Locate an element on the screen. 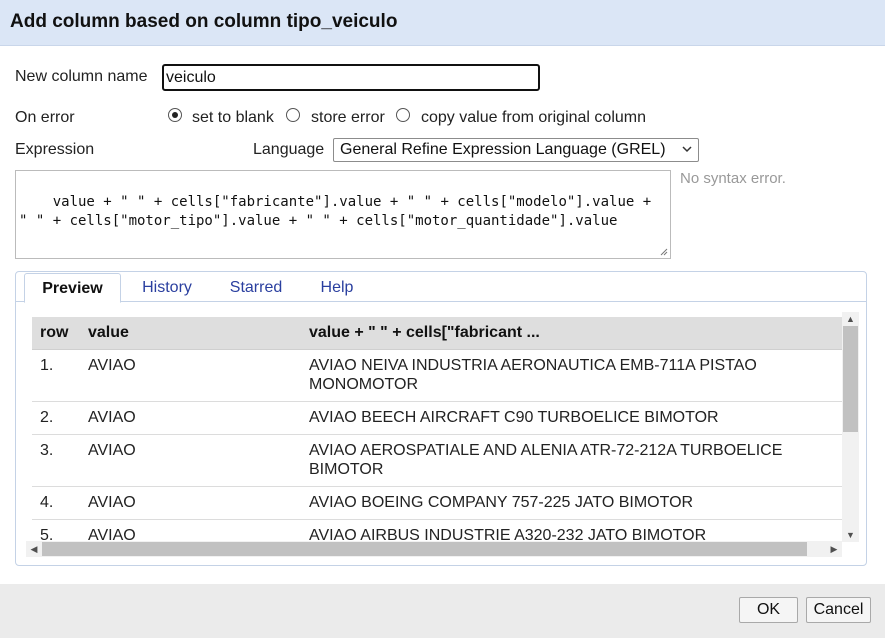 Image resolution: width=885 pixels, height=638 pixels. row-number: 3. is located at coordinates (56, 460).